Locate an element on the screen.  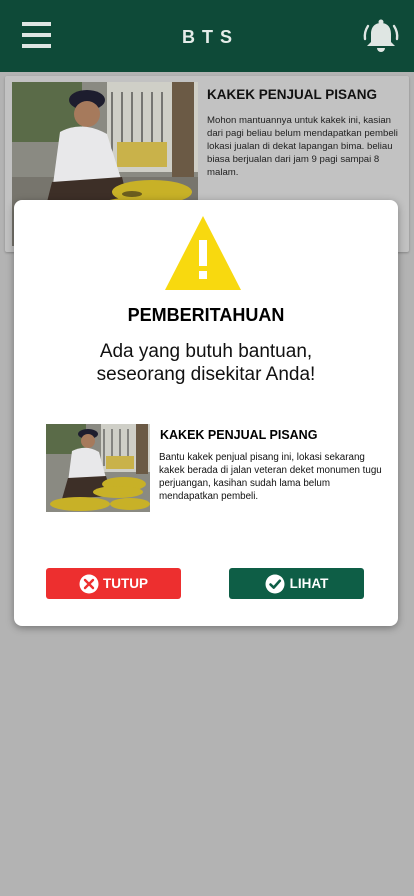
see-button: LIHAT is located at coordinates (296, 583).